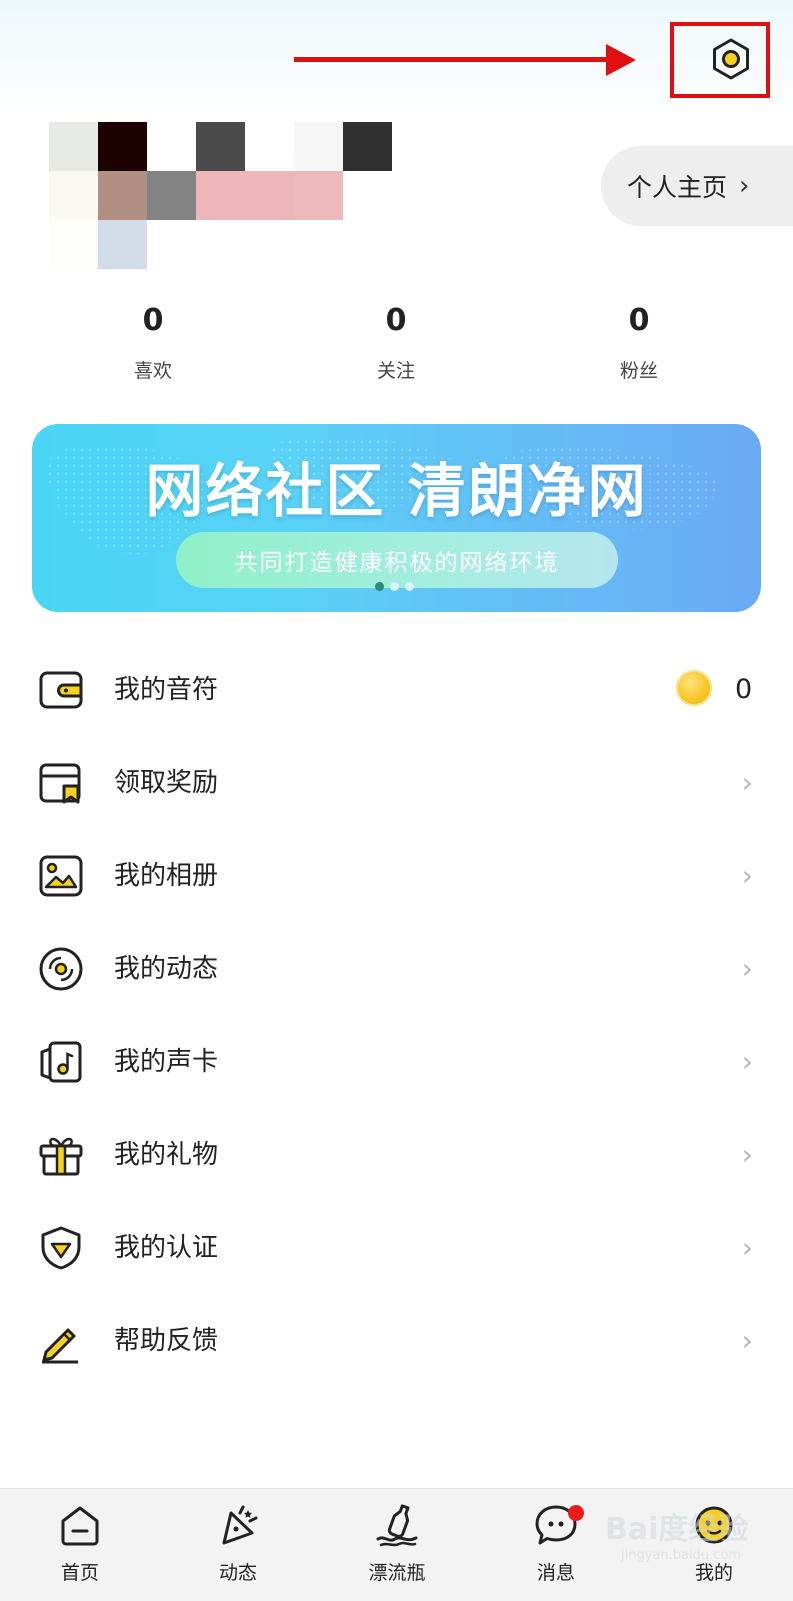 Image resolution: width=793 pixels, height=1601 pixels. What do you see at coordinates (713, 1573) in the screenshot?
I see `tab-label: 我的` at bounding box center [713, 1573].